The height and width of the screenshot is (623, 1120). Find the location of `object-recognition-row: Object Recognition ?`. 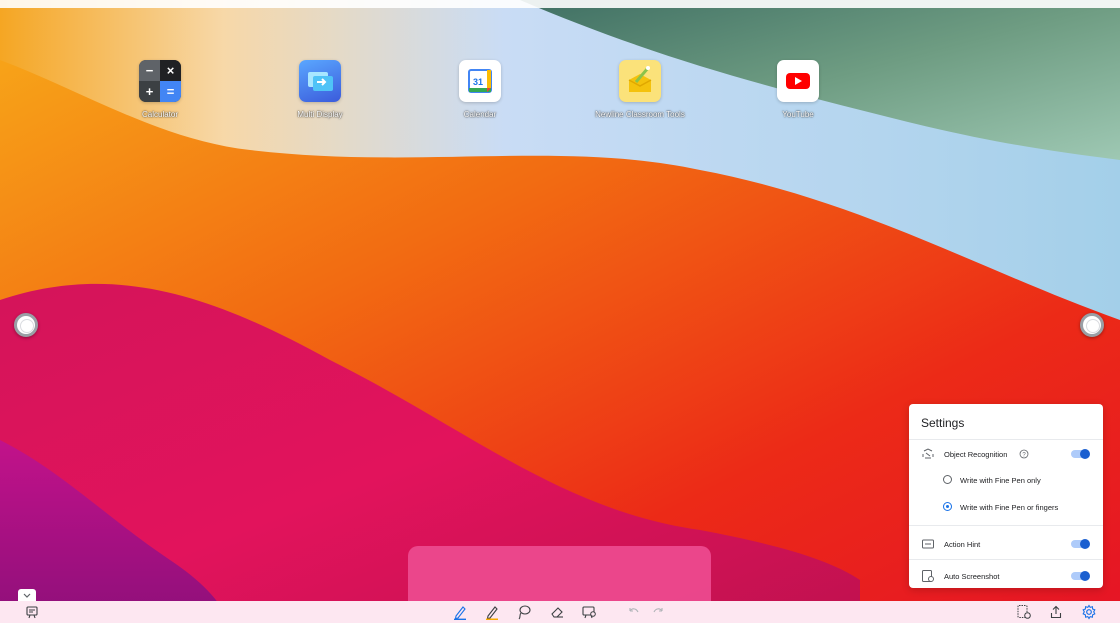

object-recognition-row: Object Recognition ? is located at coordinates (1006, 454).